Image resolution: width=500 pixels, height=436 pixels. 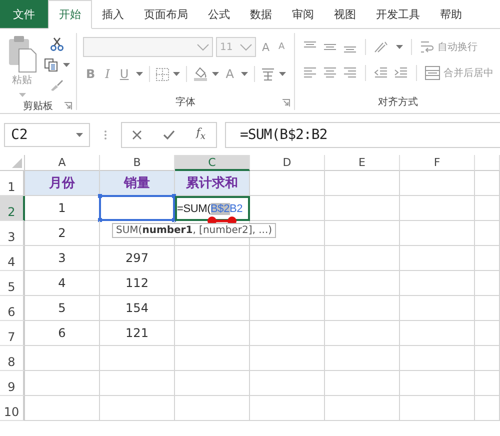 What do you see at coordinates (22, 54) in the screenshot?
I see `paste-icon` at bounding box center [22, 54].